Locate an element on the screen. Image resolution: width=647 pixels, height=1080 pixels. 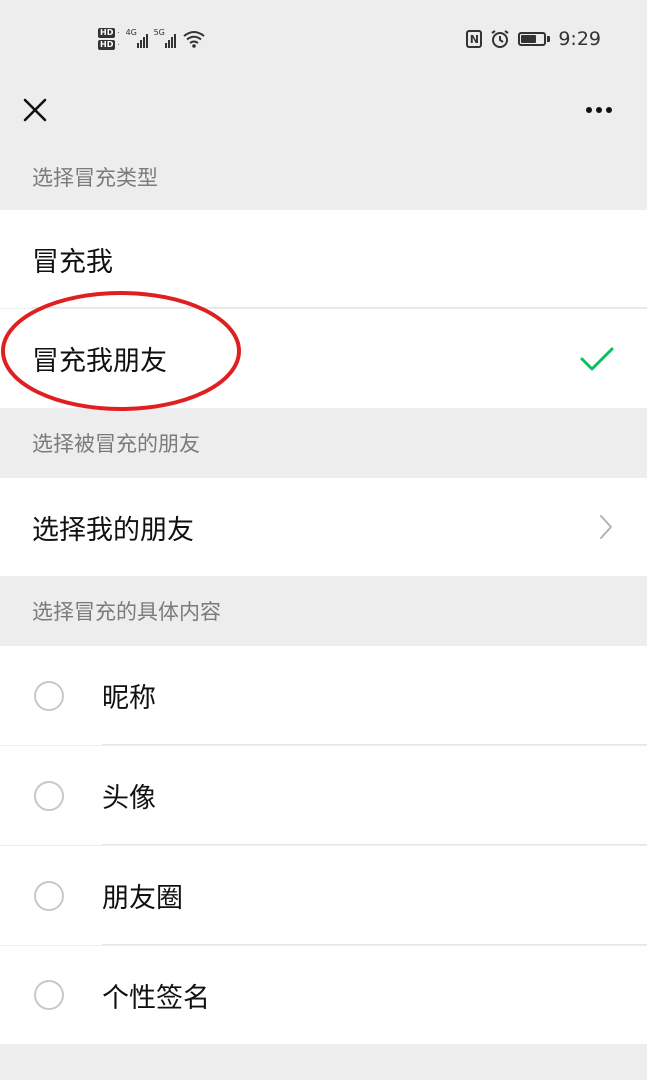
status-bar: HD · HD · 4G 5G N 9:29 is located at coordinates (323, 40).